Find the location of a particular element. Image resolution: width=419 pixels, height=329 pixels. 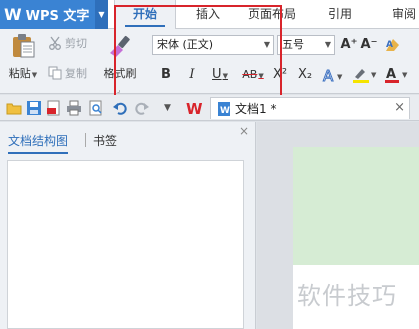

copy-button: 复制 is located at coordinates (67, 73).